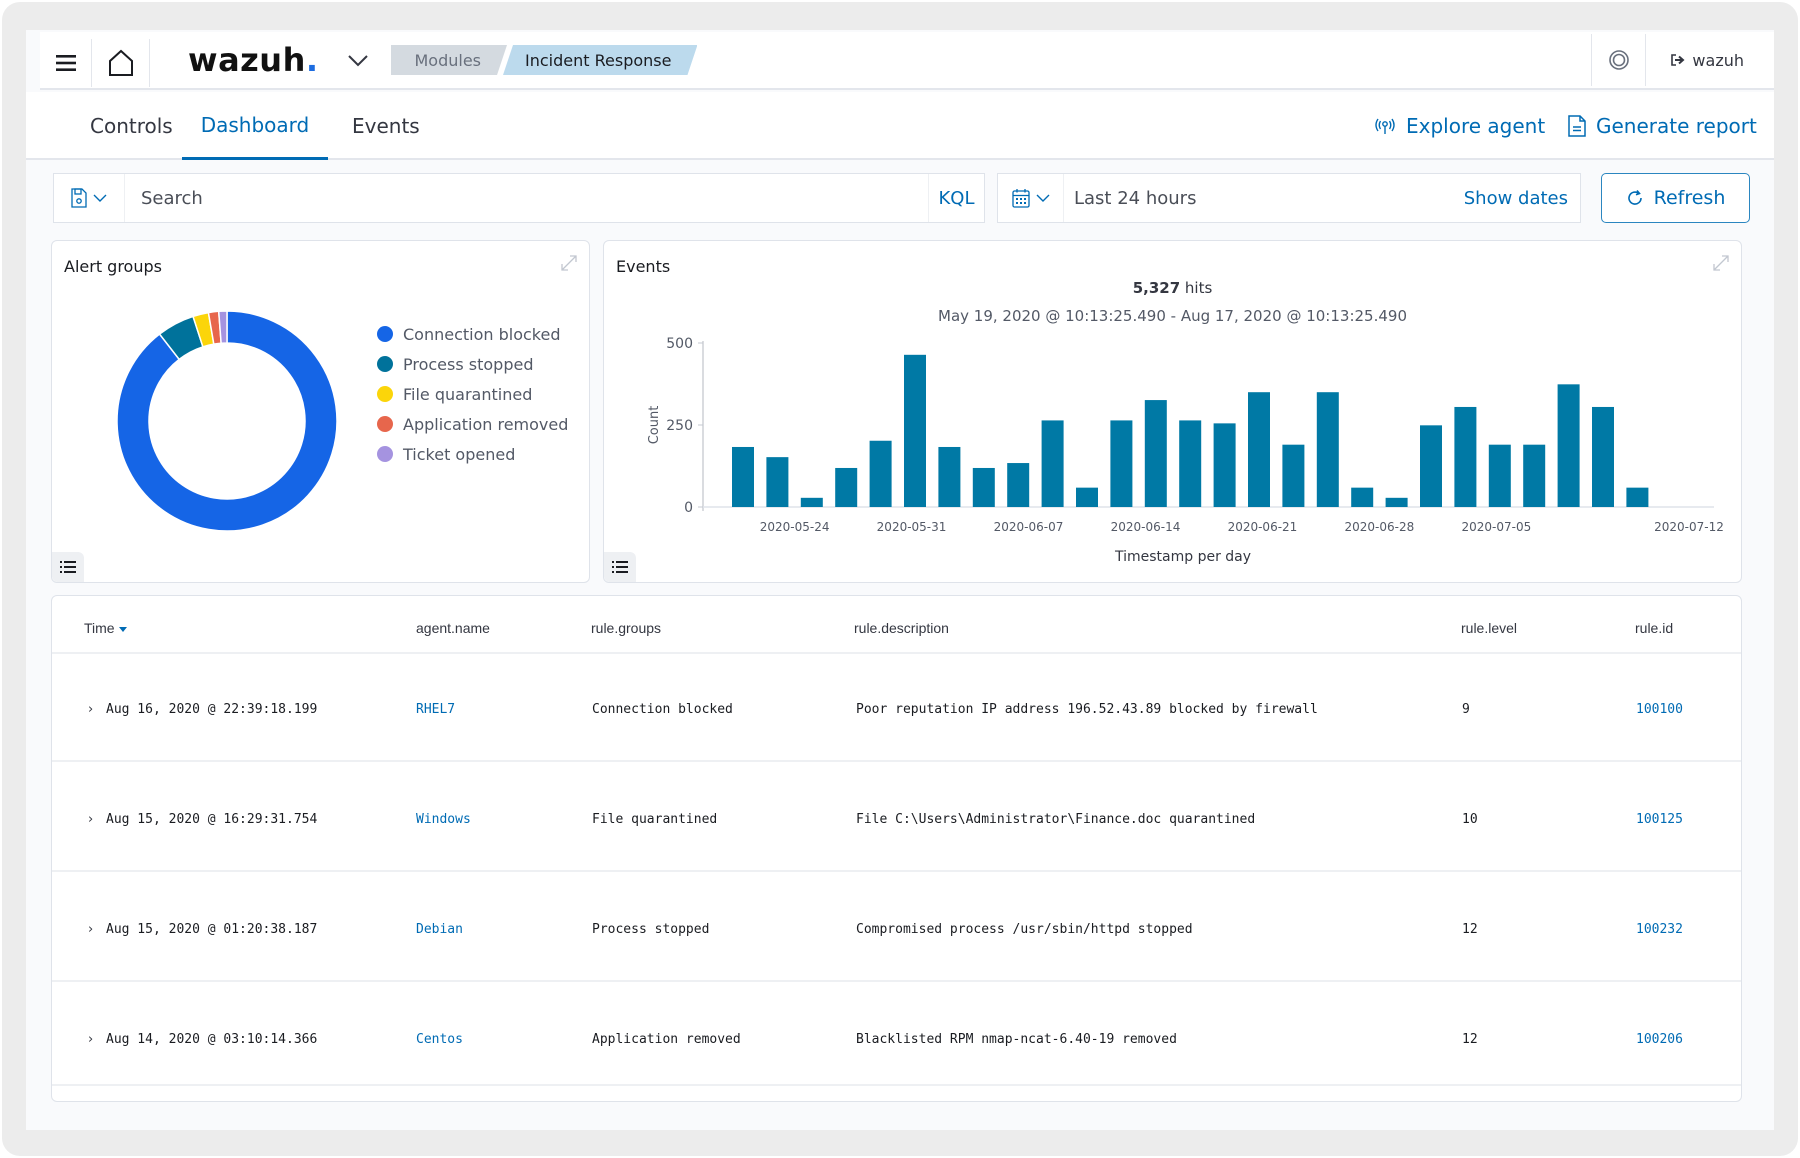 This screenshot has width=1800, height=1158. Describe the element at coordinates (1718, 60) in the screenshot. I see `user-label: wazuh` at that location.